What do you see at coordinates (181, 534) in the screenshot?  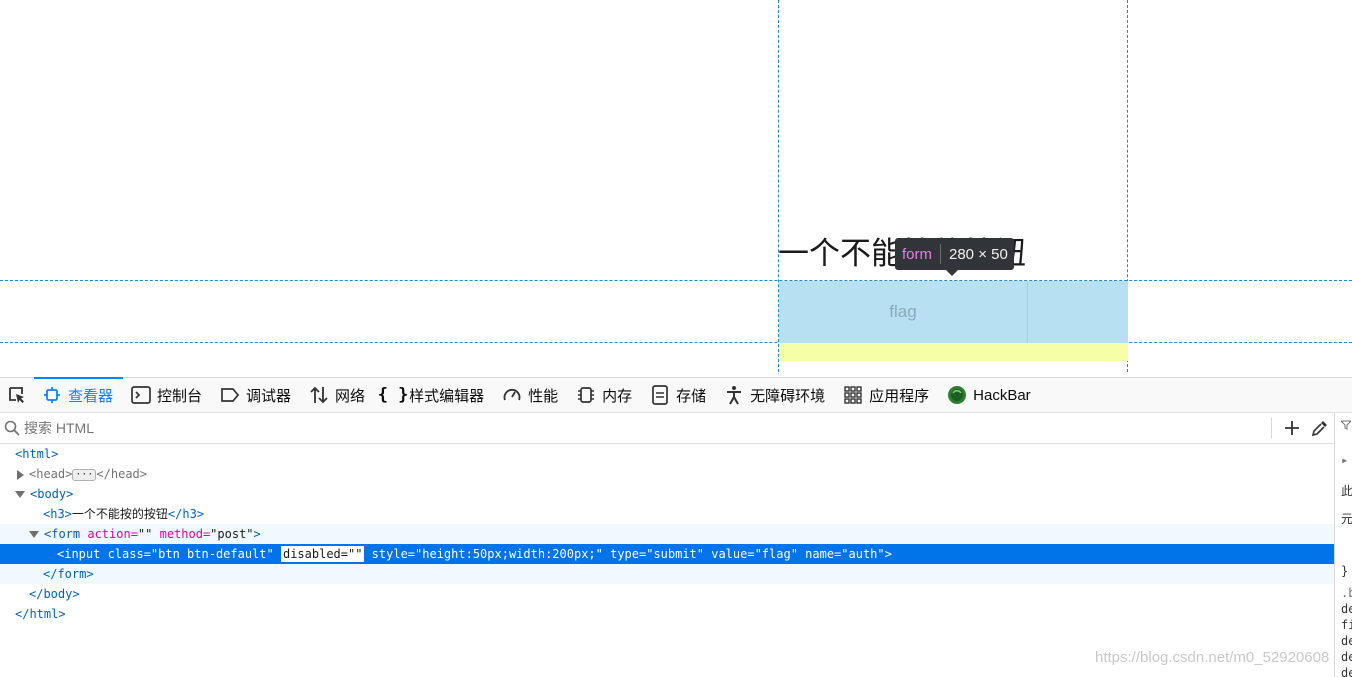 I see `attr-name: method=` at bounding box center [181, 534].